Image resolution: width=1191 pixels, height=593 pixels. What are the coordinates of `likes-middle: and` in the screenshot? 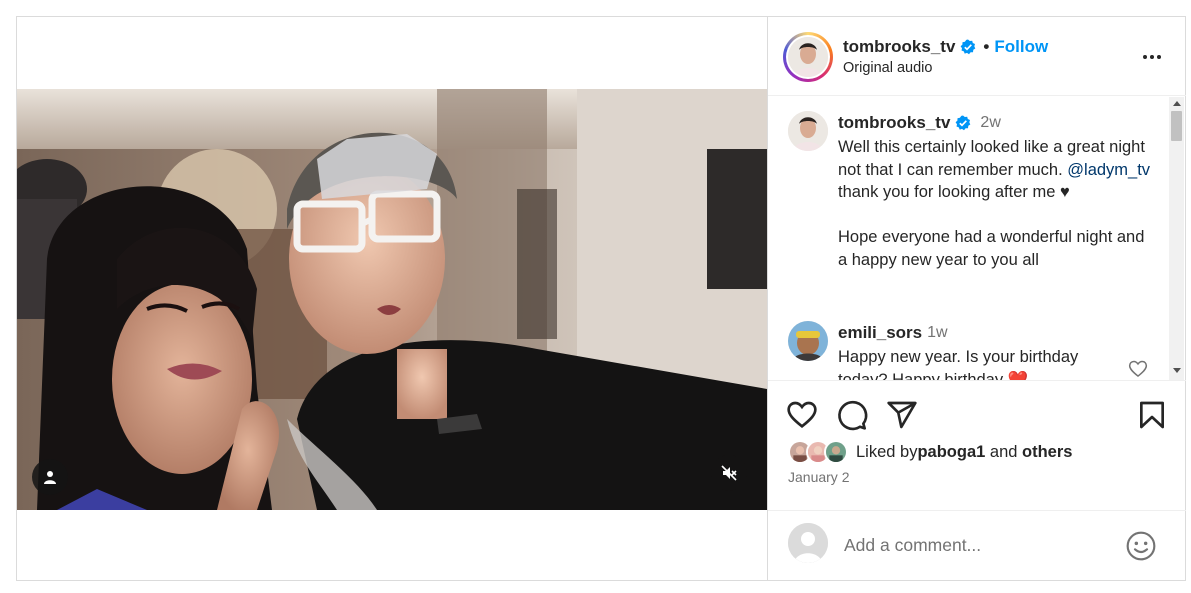 It's located at (1004, 451).